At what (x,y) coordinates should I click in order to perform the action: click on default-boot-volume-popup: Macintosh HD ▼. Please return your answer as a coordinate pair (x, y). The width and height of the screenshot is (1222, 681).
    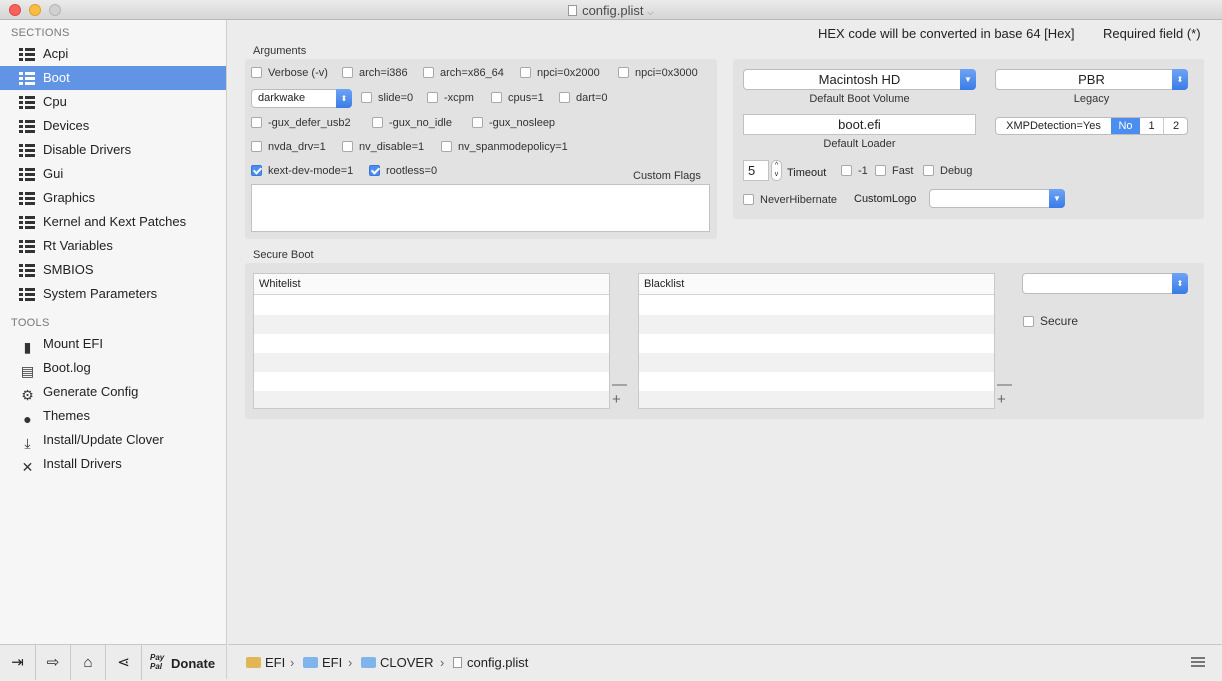
    Looking at the image, I should click on (859, 79).